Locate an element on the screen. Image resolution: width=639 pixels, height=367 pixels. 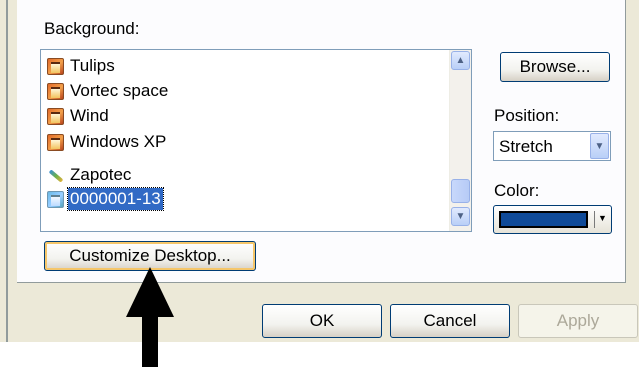
dropdown-arrow-icon: ▼ is located at coordinates (602, 218).